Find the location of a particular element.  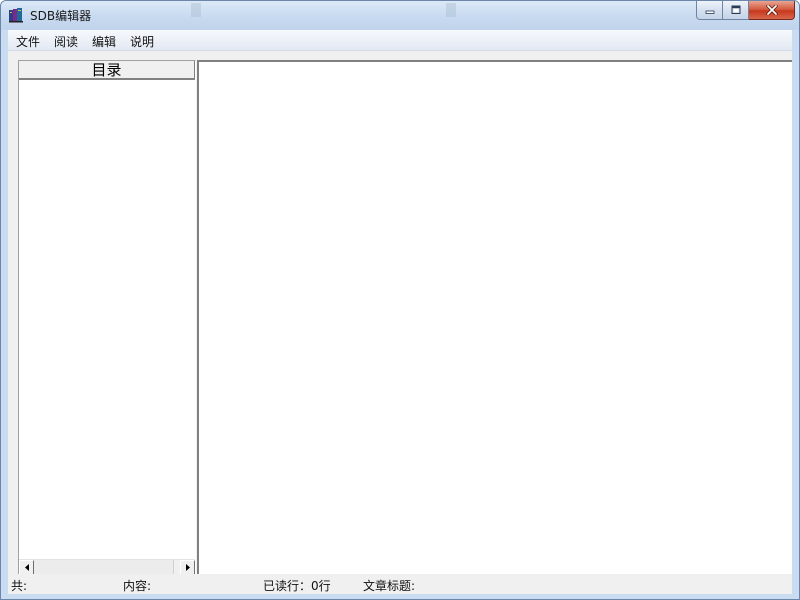

minimize-icon is located at coordinates (709, 12).